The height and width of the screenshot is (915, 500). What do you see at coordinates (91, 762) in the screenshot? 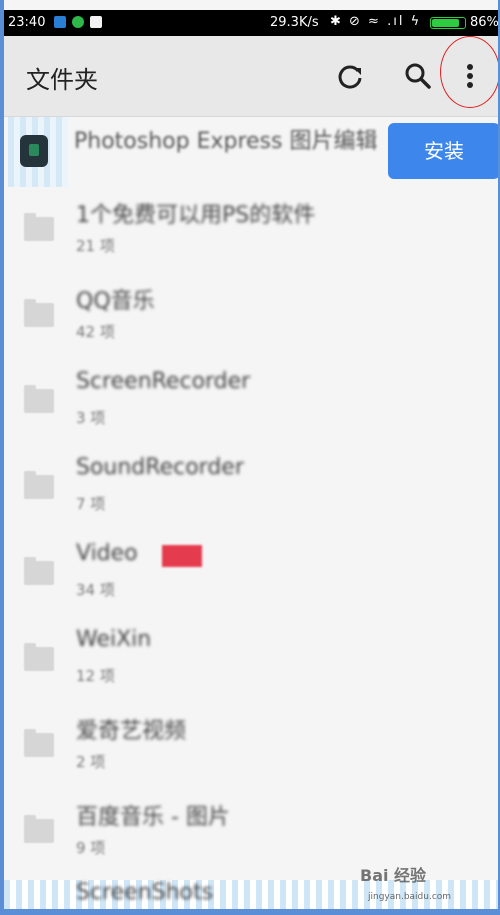
I see `folder-meta: 2 项` at bounding box center [91, 762].